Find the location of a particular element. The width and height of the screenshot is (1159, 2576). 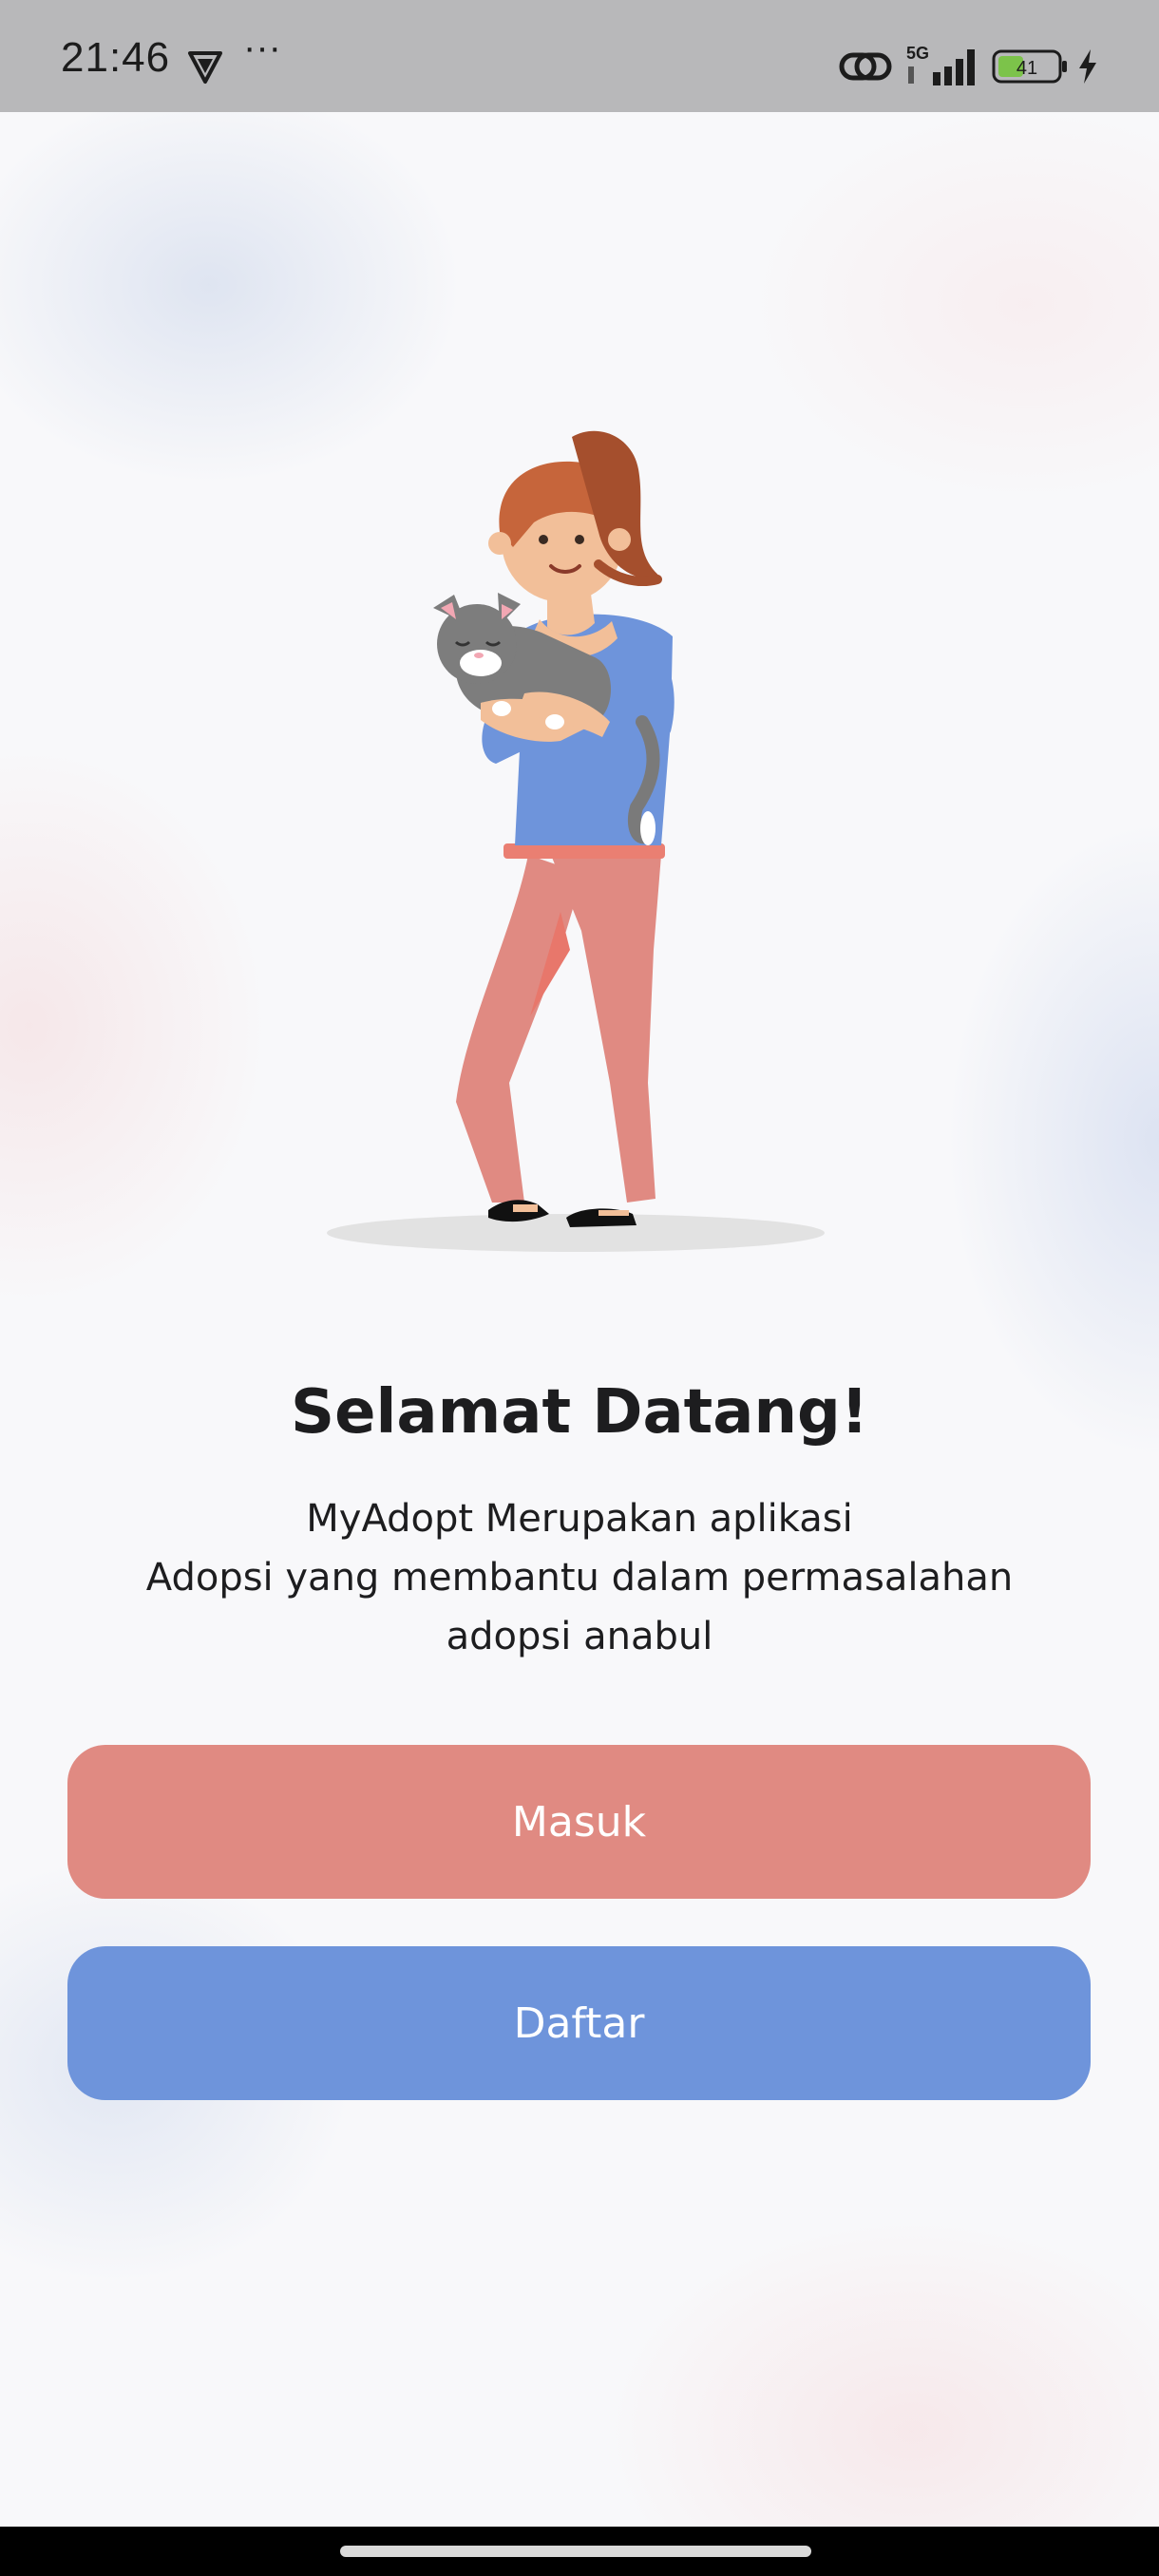

more-notifications-icon: ··· is located at coordinates (262, 47).